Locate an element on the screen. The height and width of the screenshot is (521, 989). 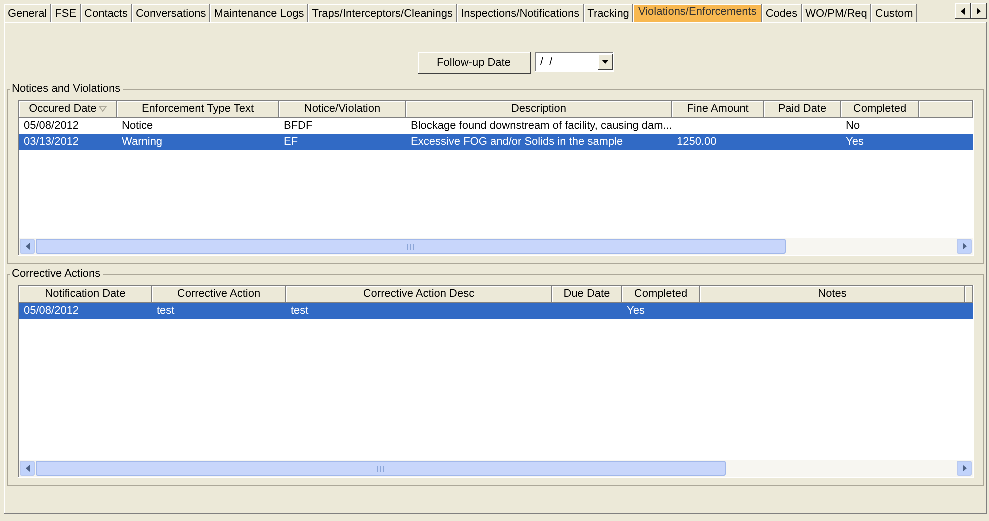
tab: Conversations is located at coordinates (171, 13).